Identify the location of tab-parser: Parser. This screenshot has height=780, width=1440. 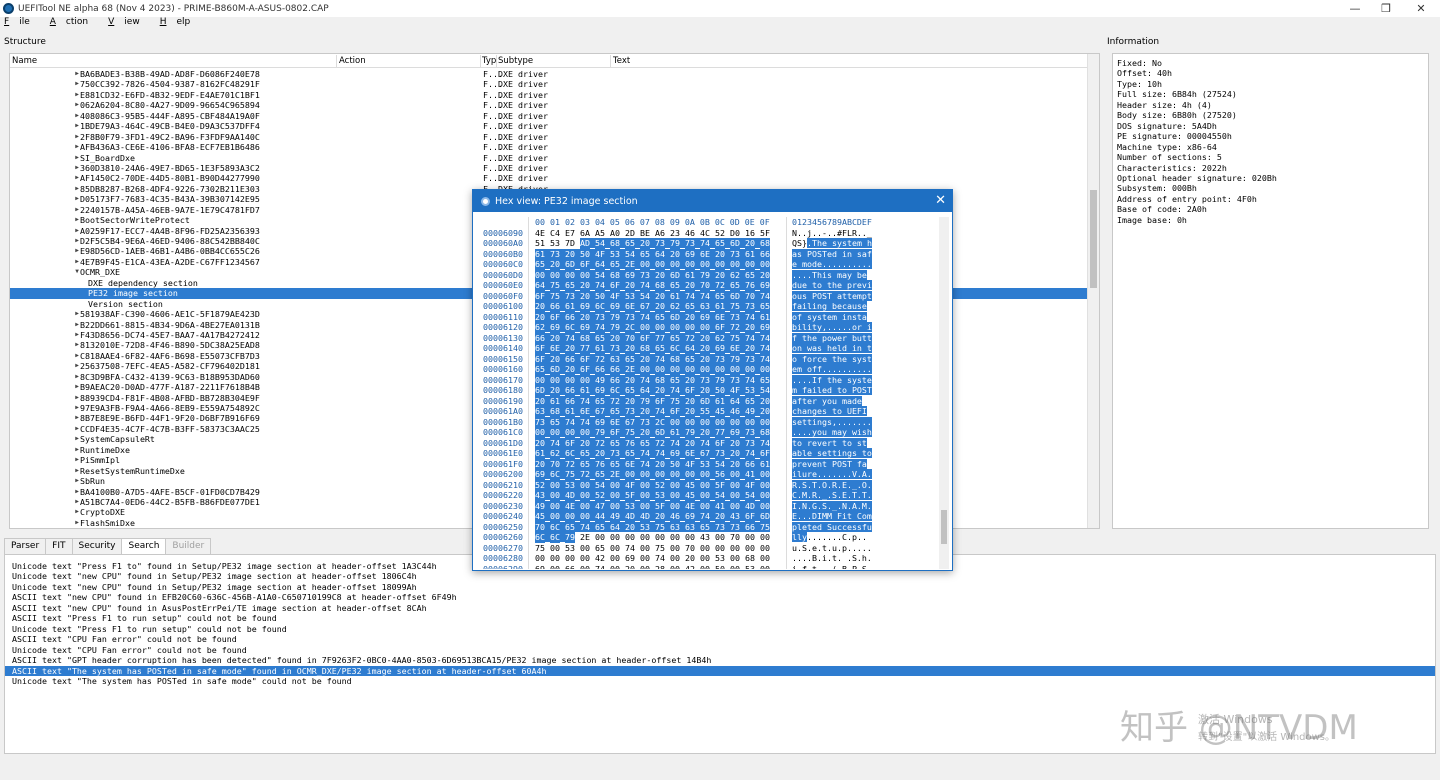
(25, 546).